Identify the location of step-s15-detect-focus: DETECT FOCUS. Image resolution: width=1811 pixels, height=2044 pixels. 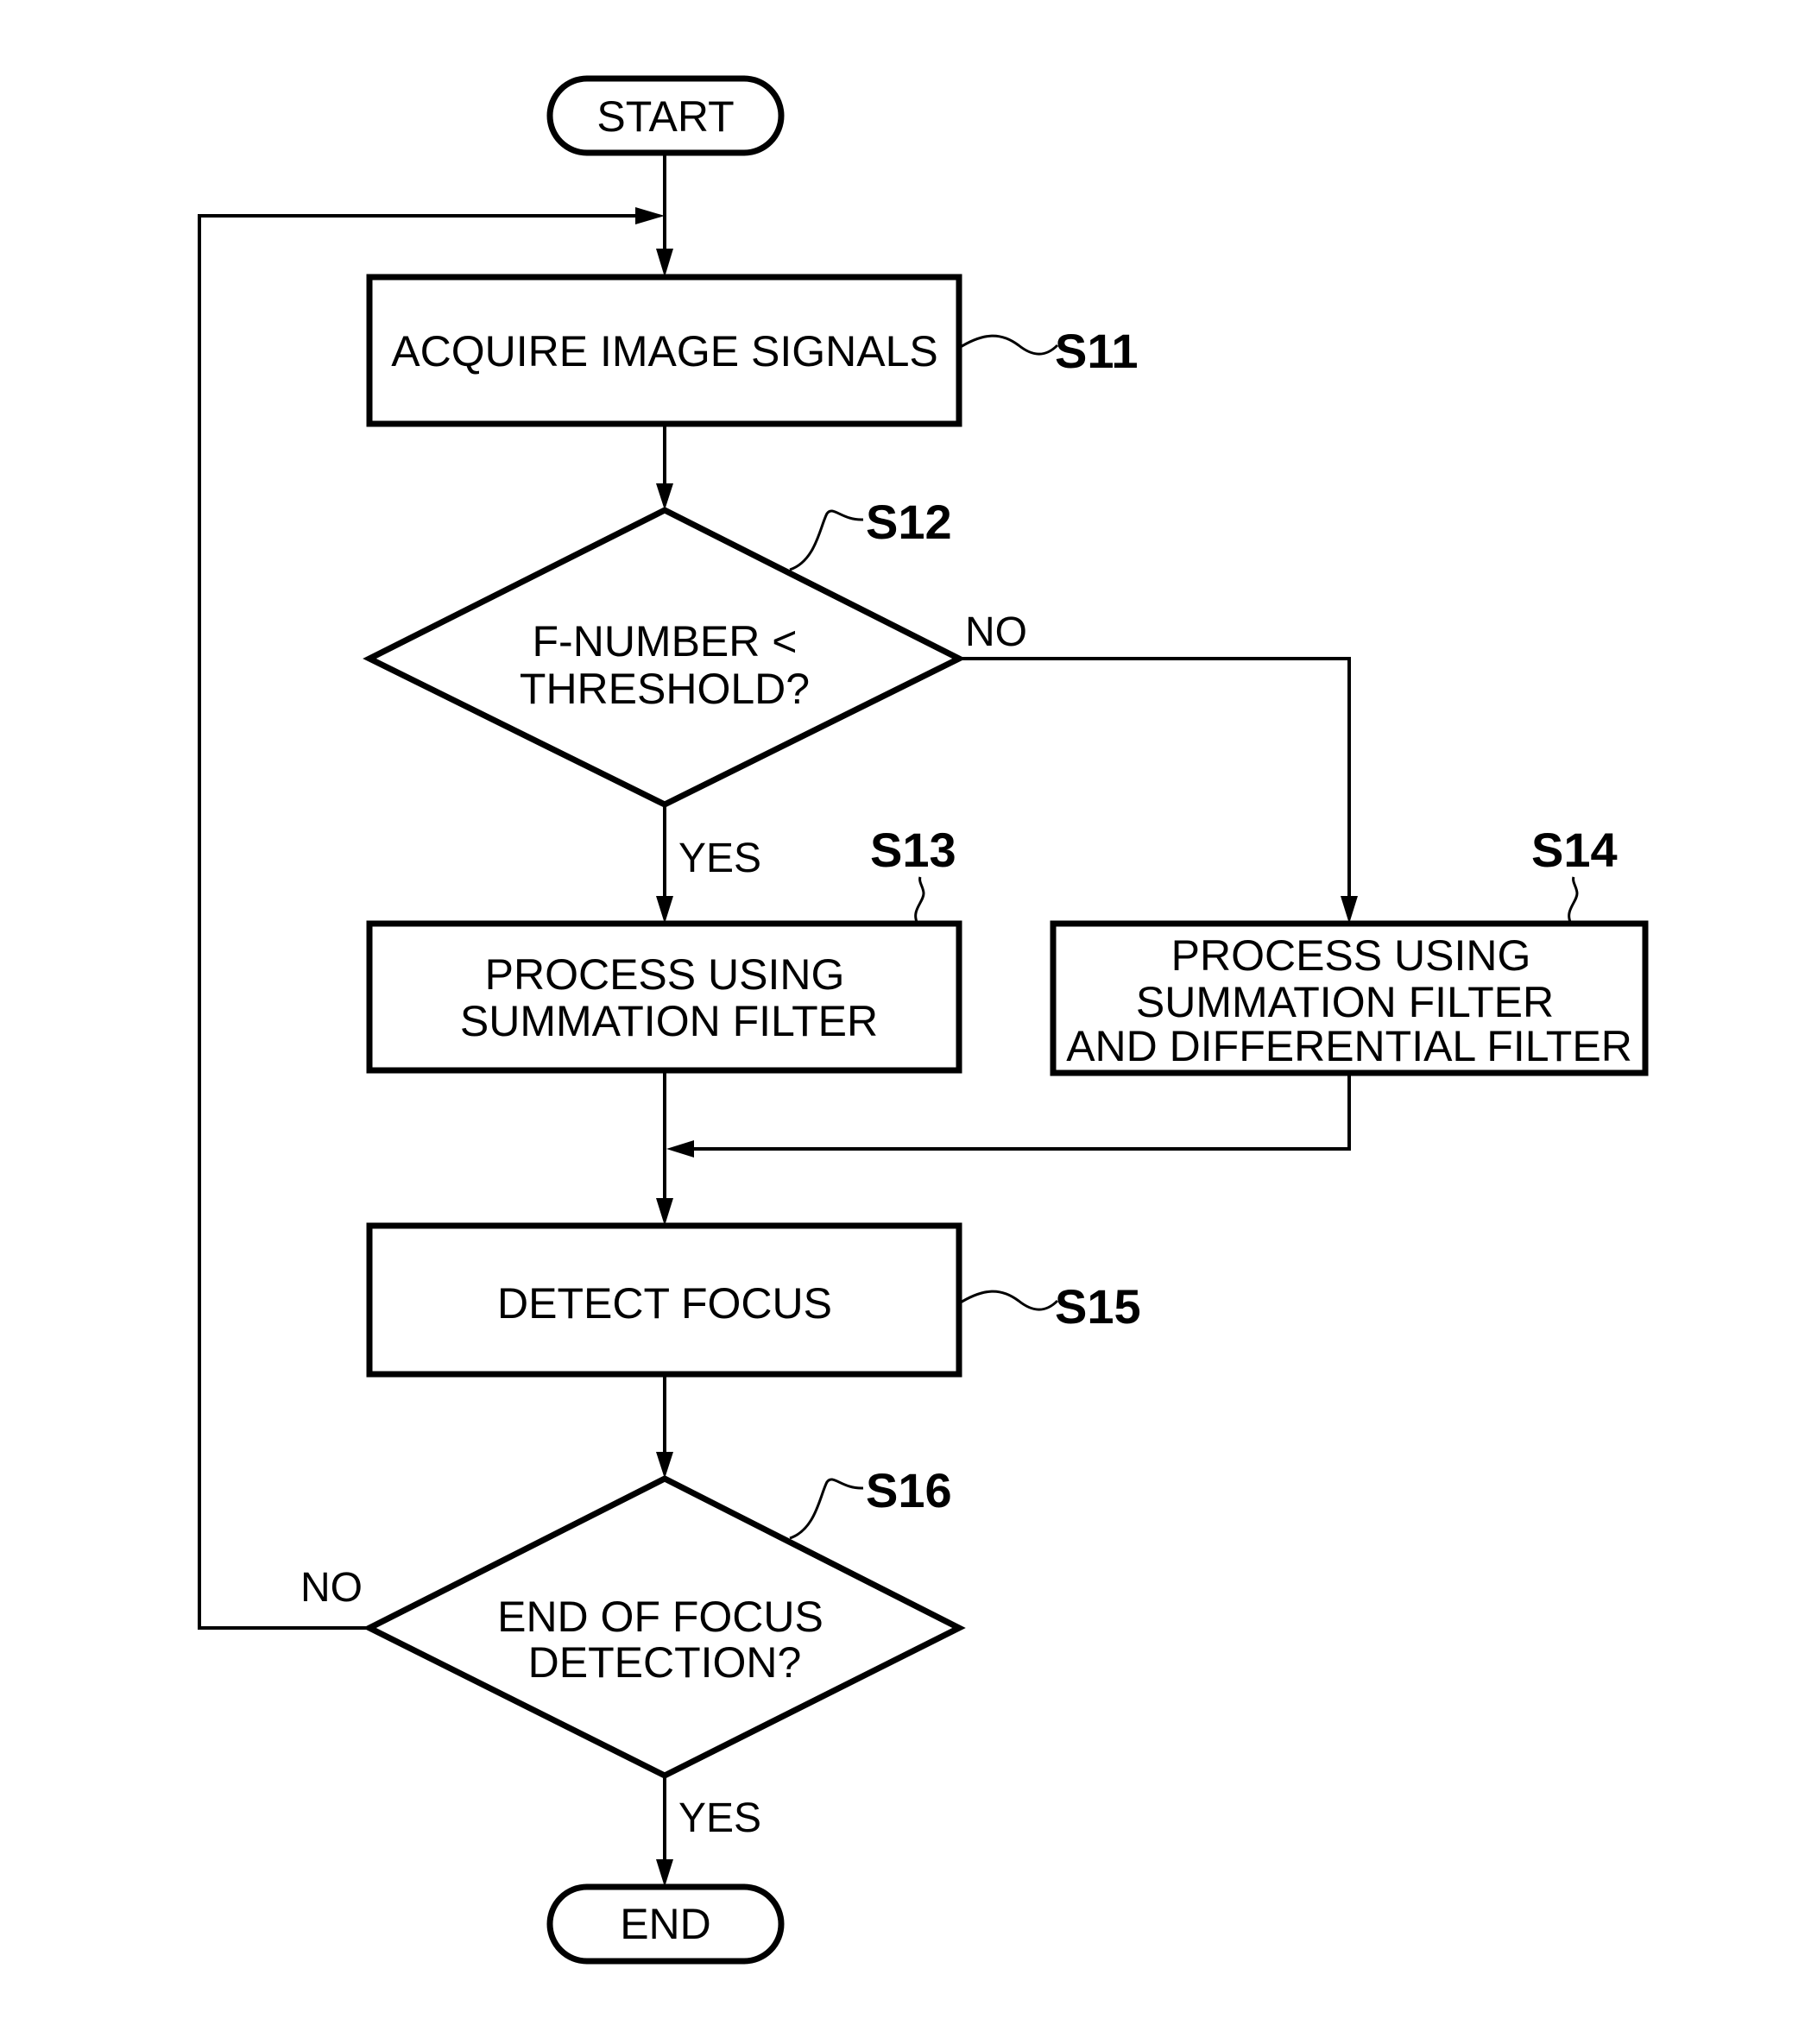
(664, 1300).